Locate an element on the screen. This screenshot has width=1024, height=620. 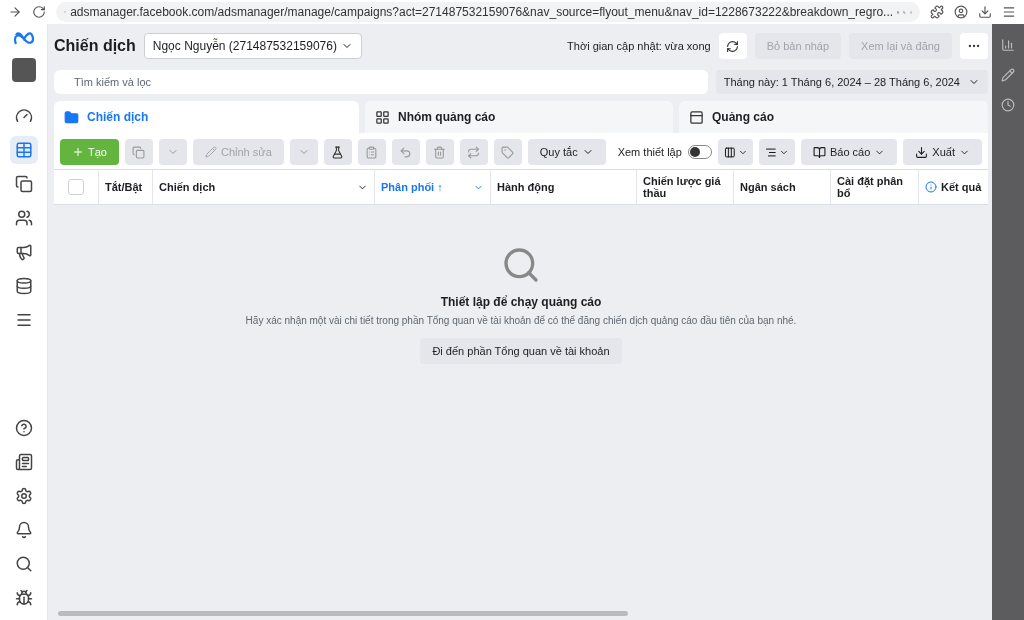
flask-icon is located at coordinates (338, 152).